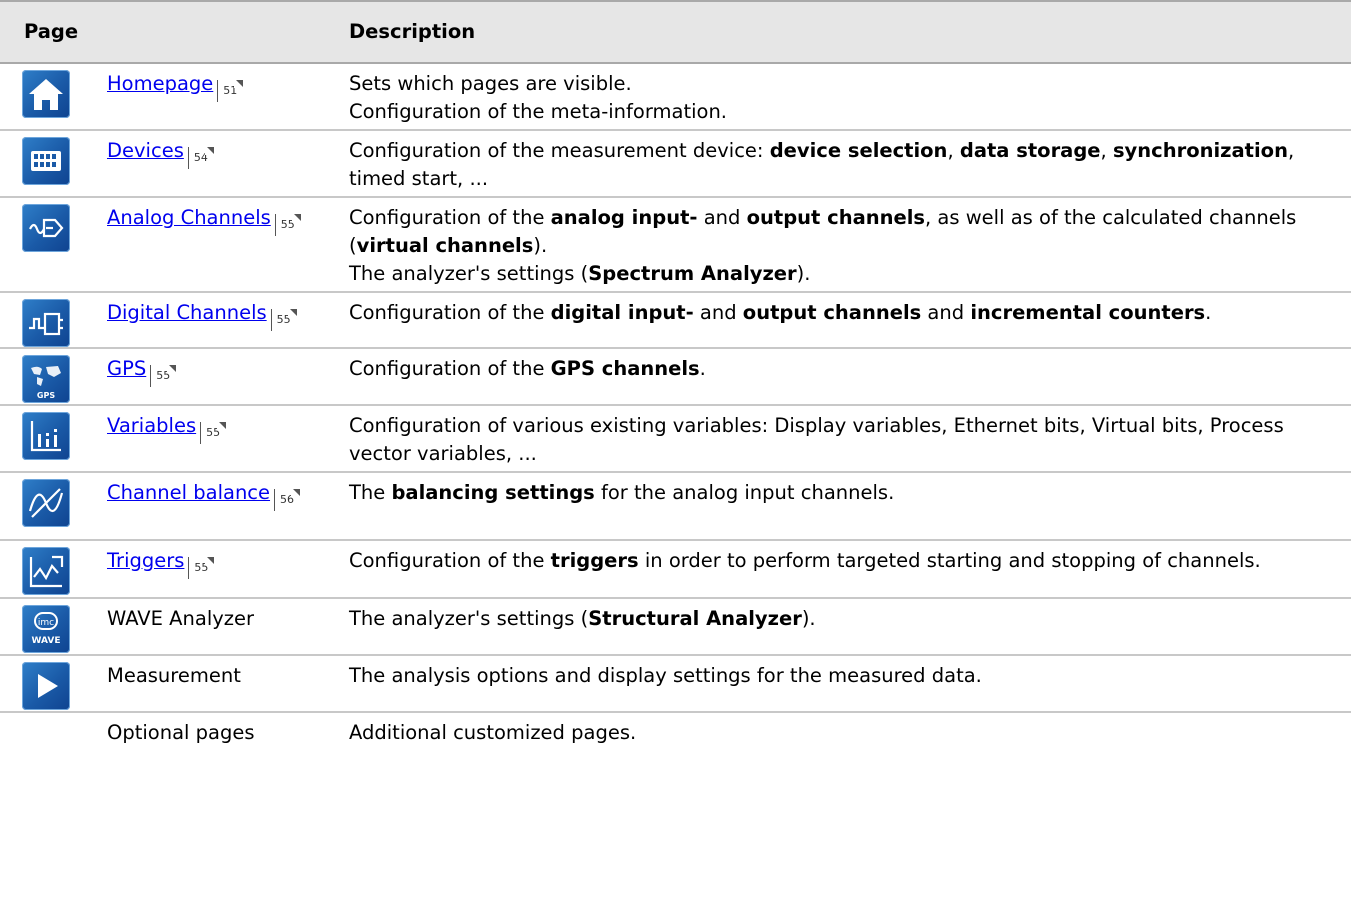  What do you see at coordinates (188, 492) in the screenshot?
I see `page-link: Channel balance` at bounding box center [188, 492].